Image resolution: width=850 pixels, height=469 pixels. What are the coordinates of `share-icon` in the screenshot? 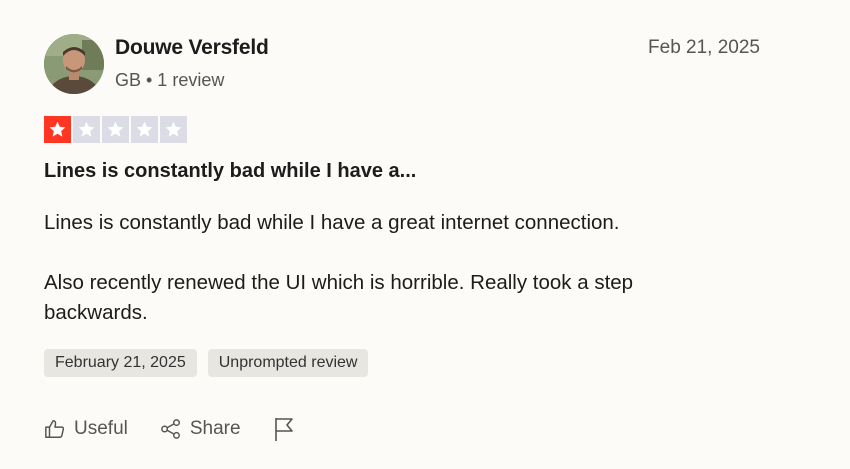 It's located at (170, 429).